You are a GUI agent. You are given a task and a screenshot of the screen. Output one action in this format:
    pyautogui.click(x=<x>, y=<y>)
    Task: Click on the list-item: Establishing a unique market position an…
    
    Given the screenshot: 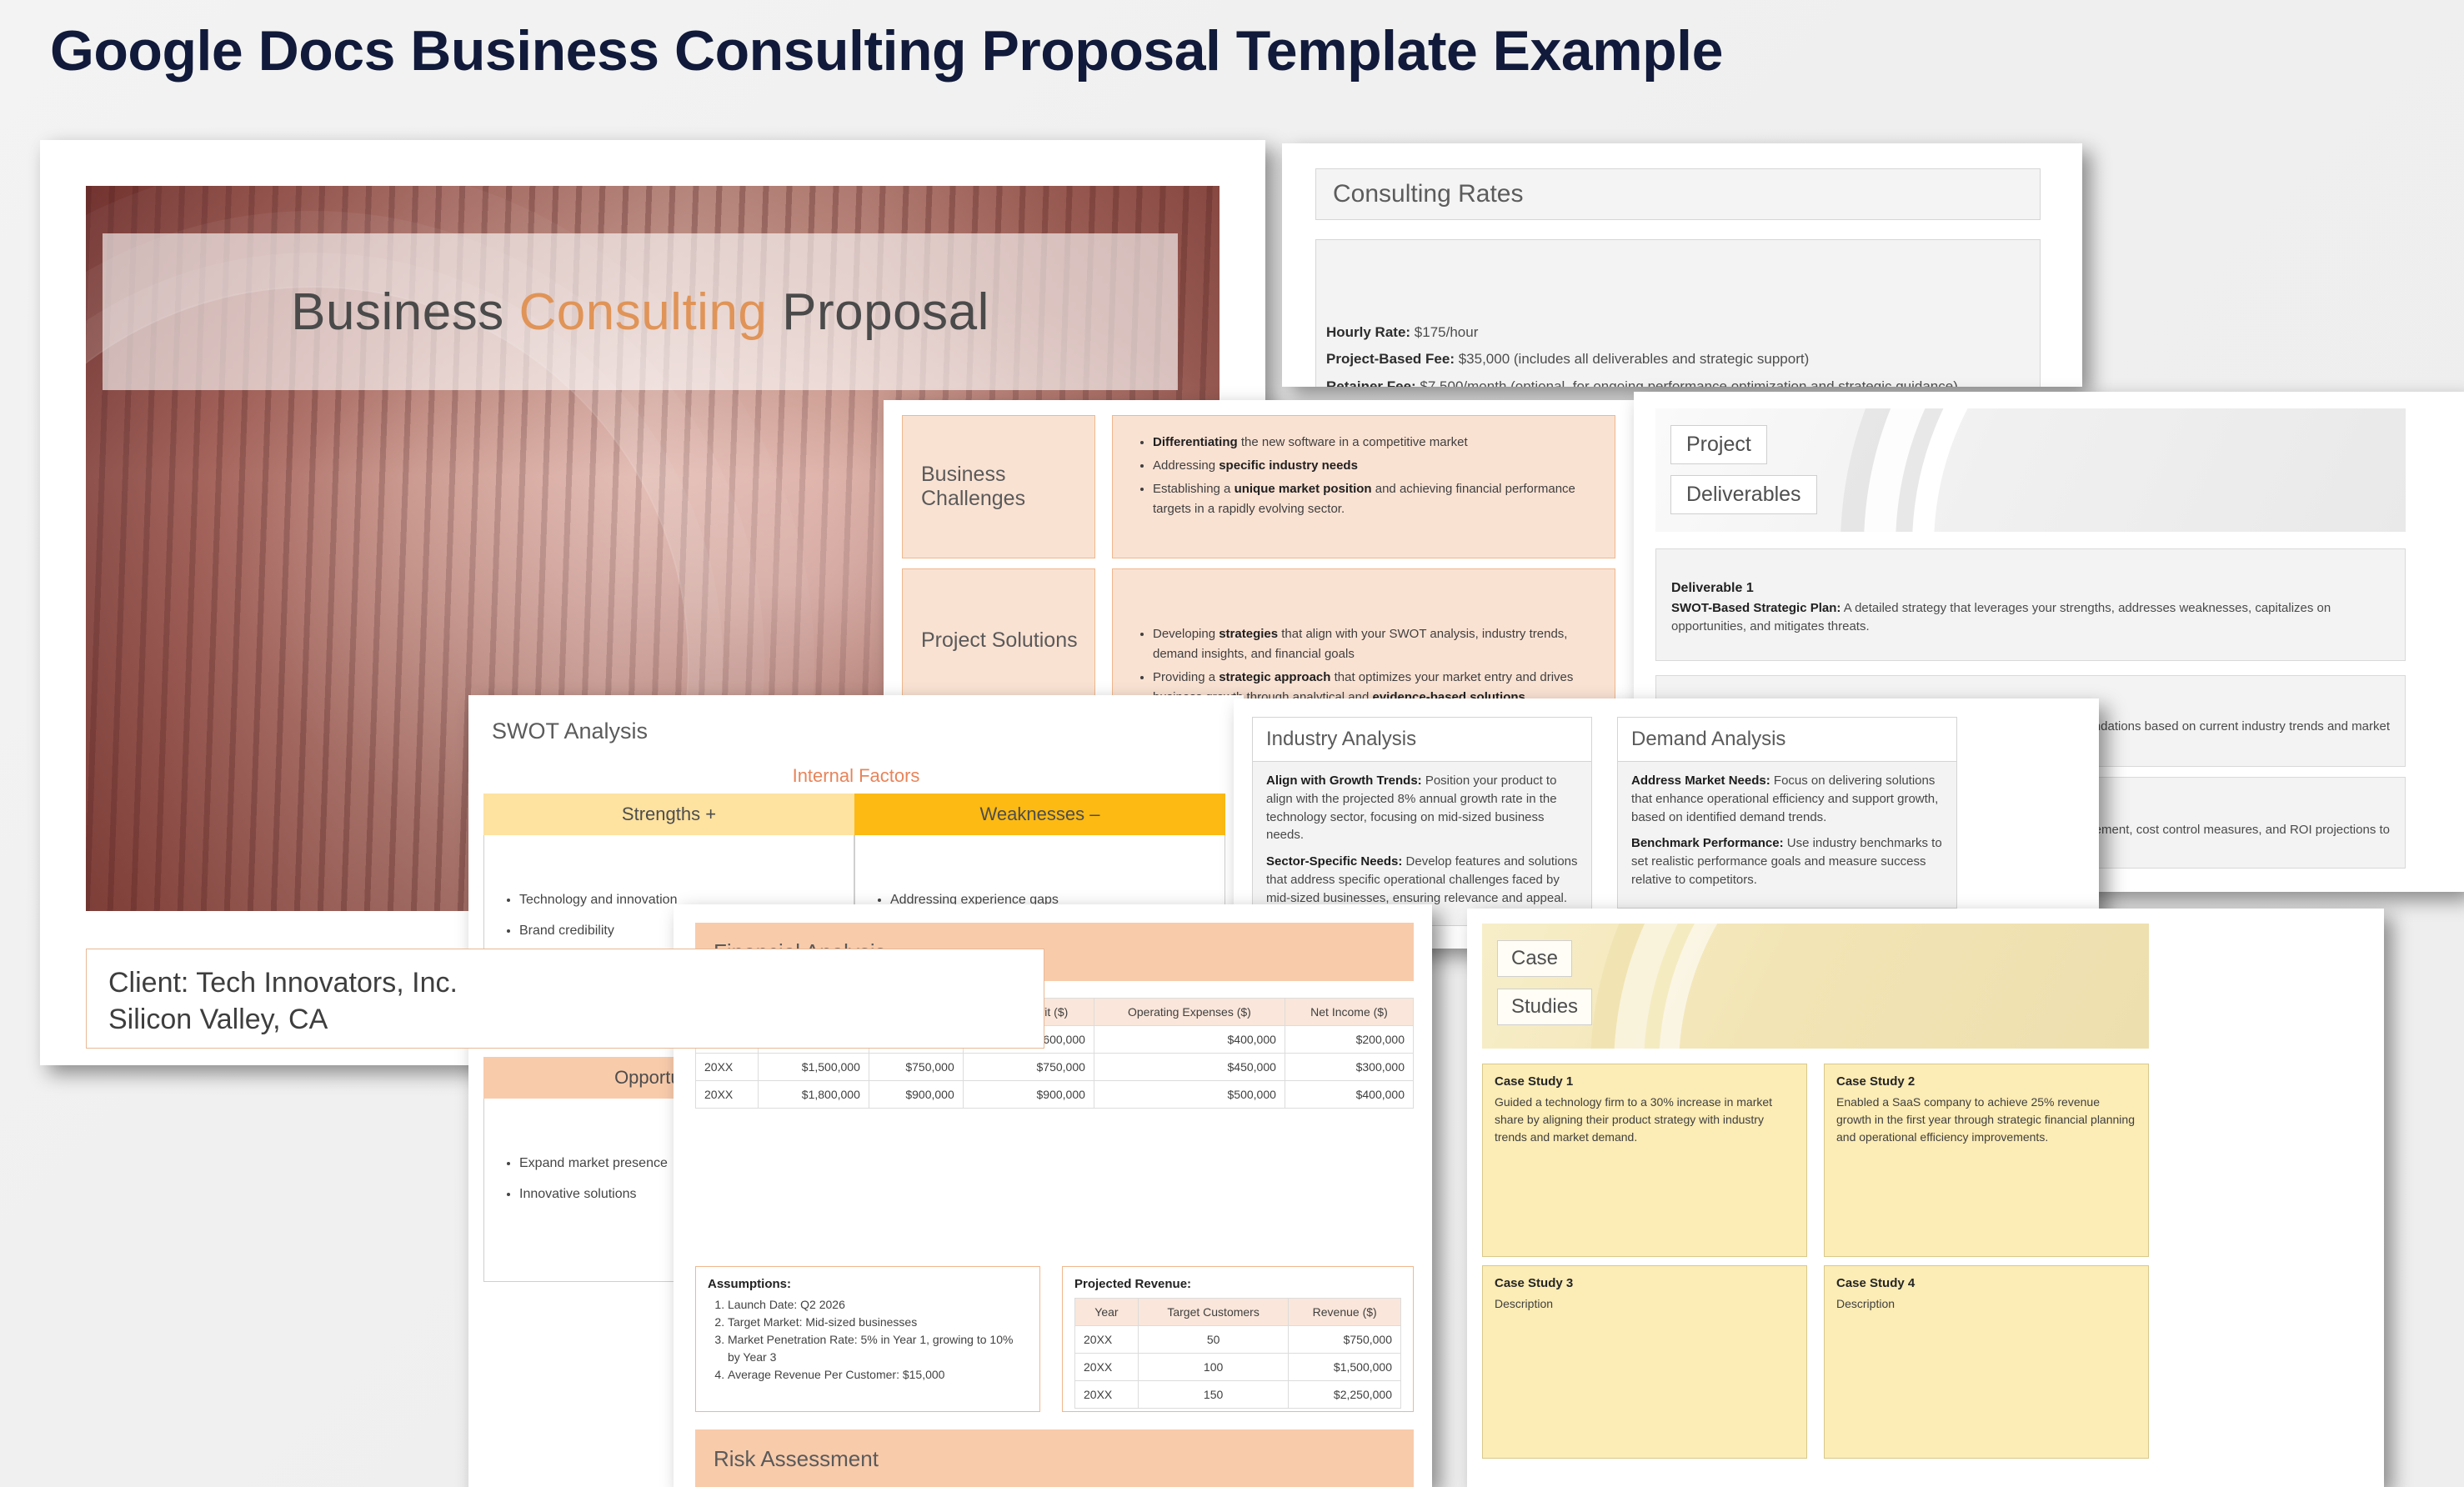 What is the action you would take?
    pyautogui.click(x=1373, y=499)
    